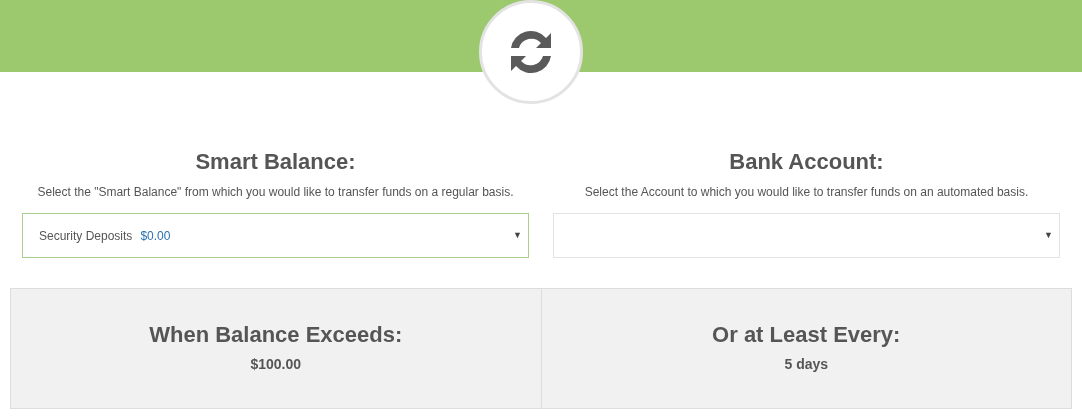  Describe the element at coordinates (806, 162) in the screenshot. I see `section-heading: Bank Account:` at that location.